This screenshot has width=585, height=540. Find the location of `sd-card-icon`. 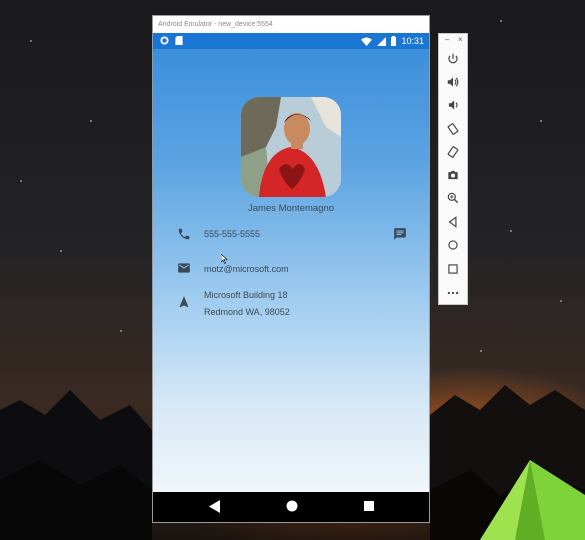

sd-card-icon is located at coordinates (179, 40).